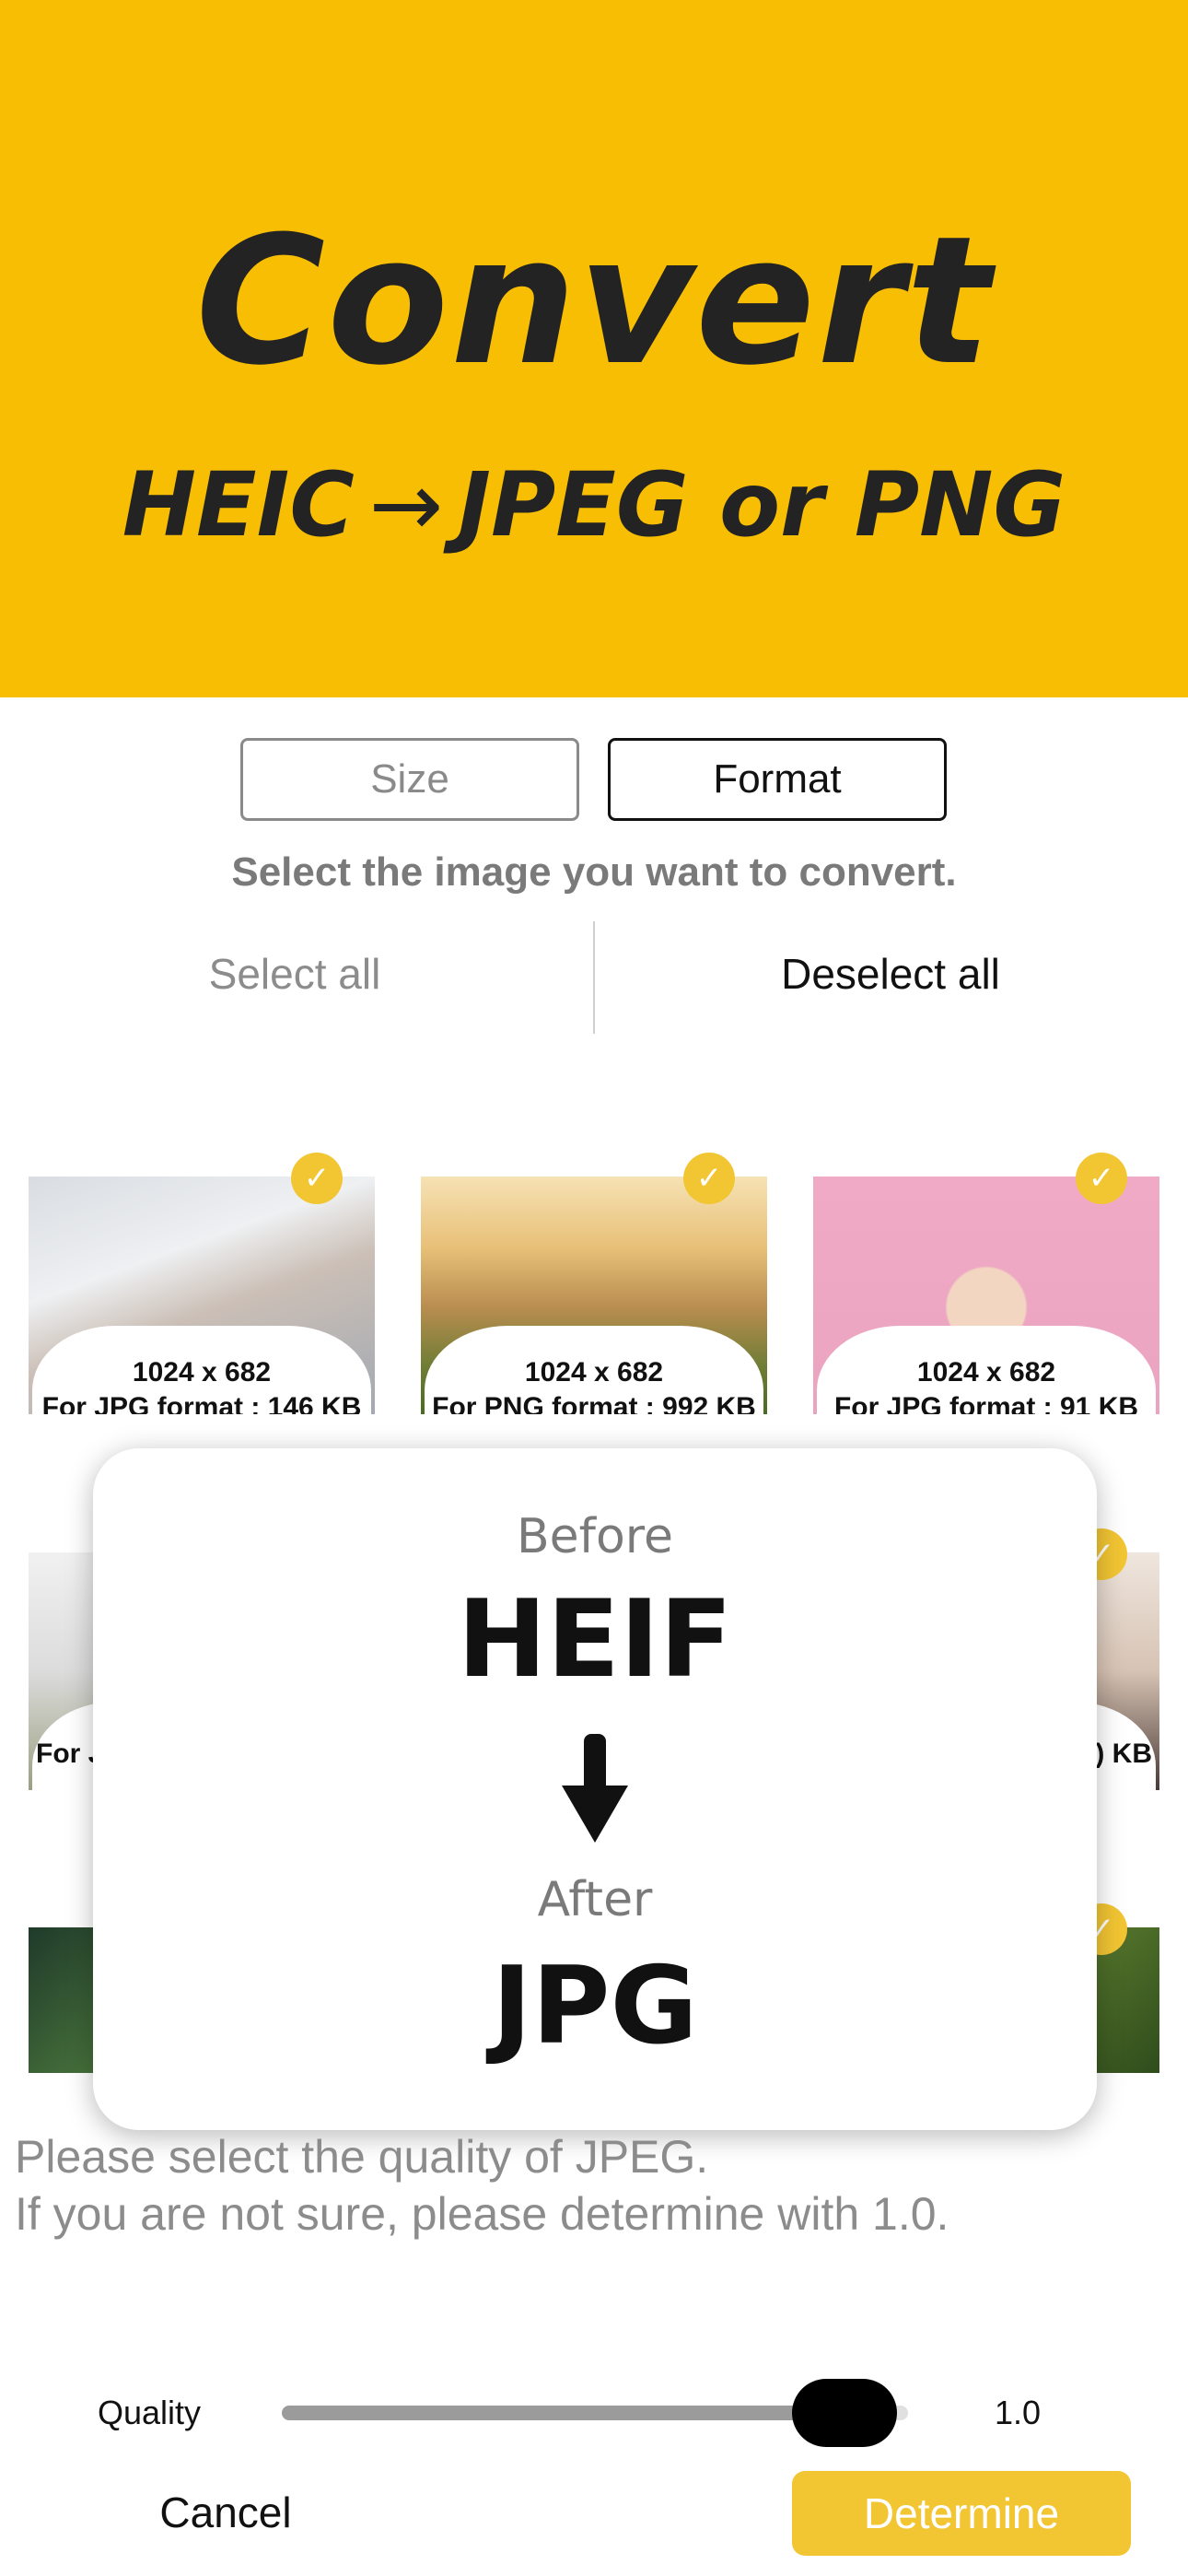 The width and height of the screenshot is (1188, 2576). I want to click on image-thumbnail-2: 1024 x 682 For PNG format : 992 KB, so click(594, 1295).